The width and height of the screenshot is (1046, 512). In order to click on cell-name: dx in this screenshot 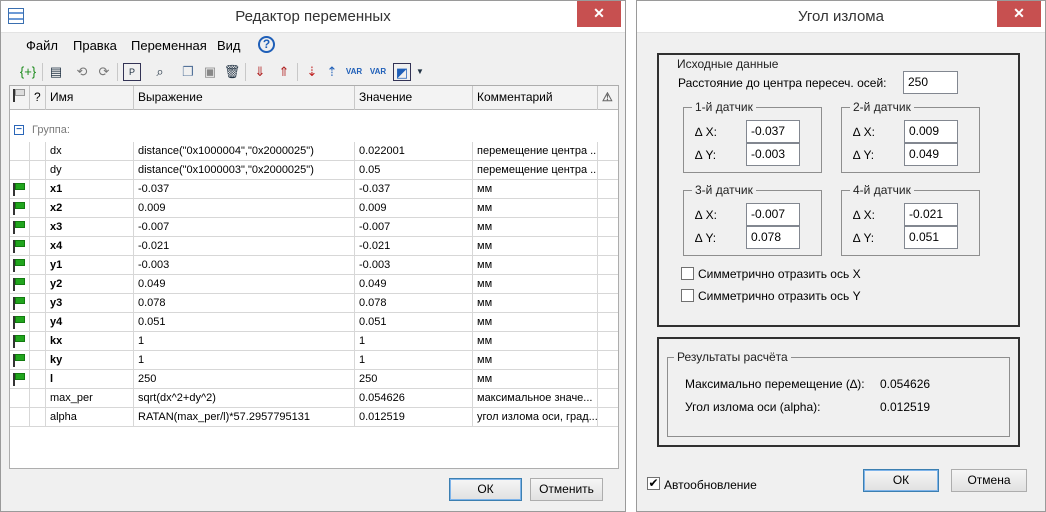, I will do `click(90, 151)`.